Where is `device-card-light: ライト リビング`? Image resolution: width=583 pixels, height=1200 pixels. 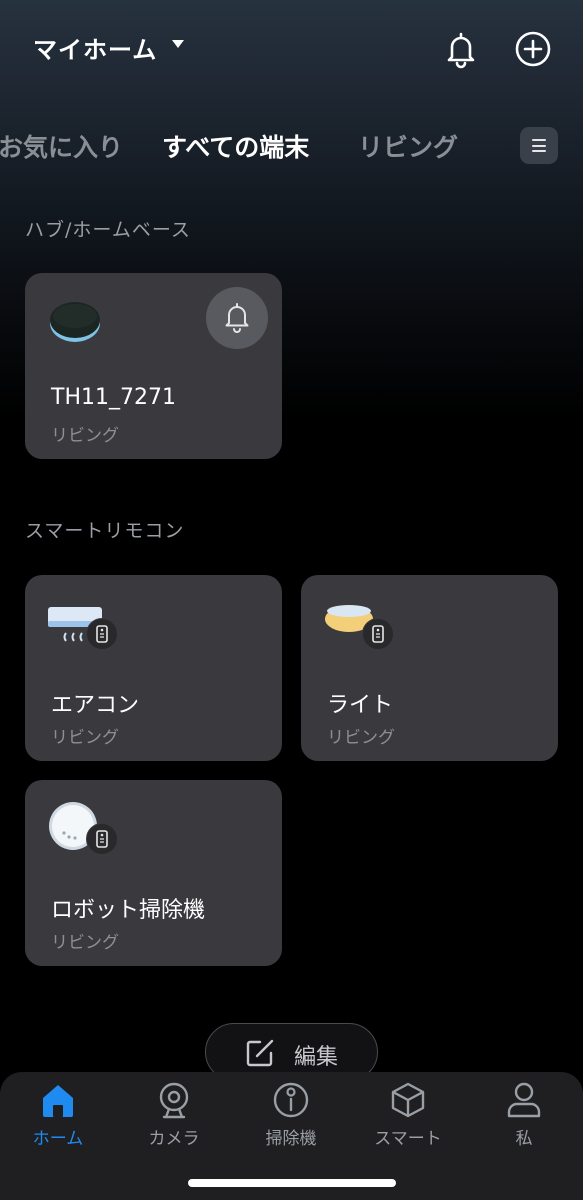
device-card-light: ライト リビング is located at coordinates (429, 668).